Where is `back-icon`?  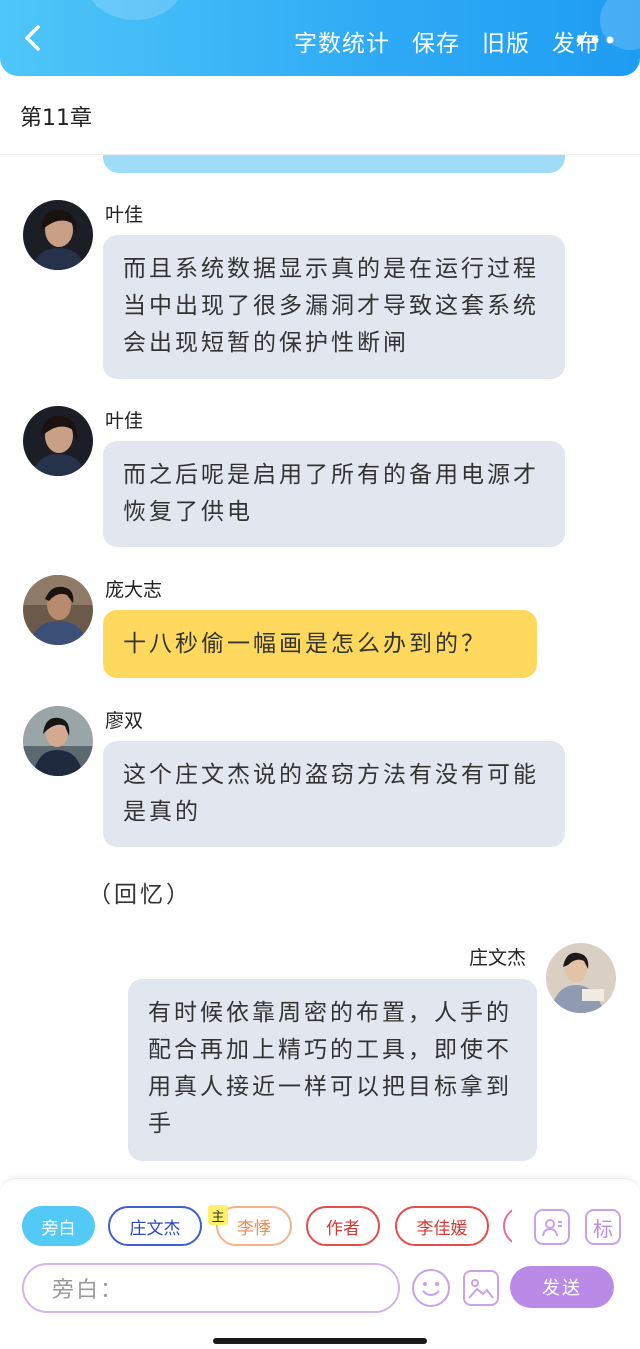 back-icon is located at coordinates (34, 38).